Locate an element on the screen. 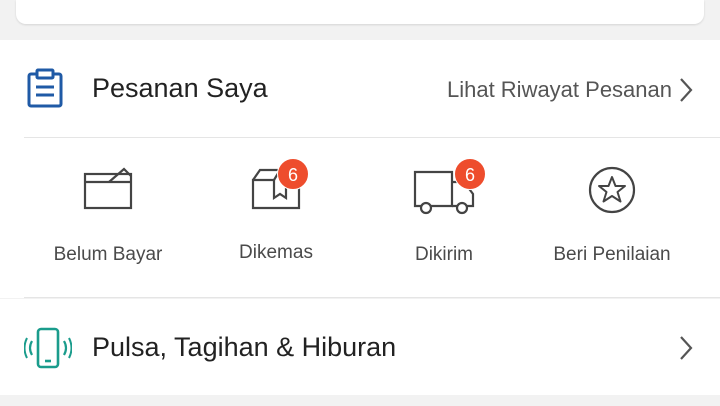 This screenshot has width=720, height=406. status-label-packed: Dikemas is located at coordinates (276, 252).